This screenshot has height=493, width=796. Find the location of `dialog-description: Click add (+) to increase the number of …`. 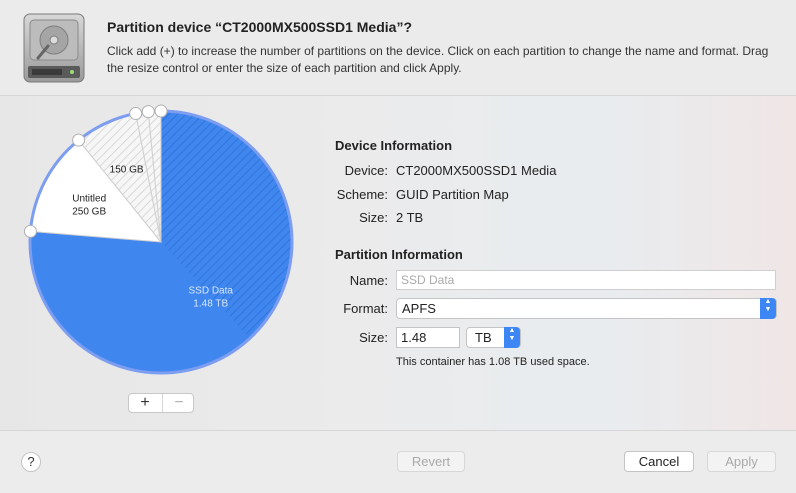

dialog-description: Click add (+) to increase the number of … is located at coordinates (438, 59).